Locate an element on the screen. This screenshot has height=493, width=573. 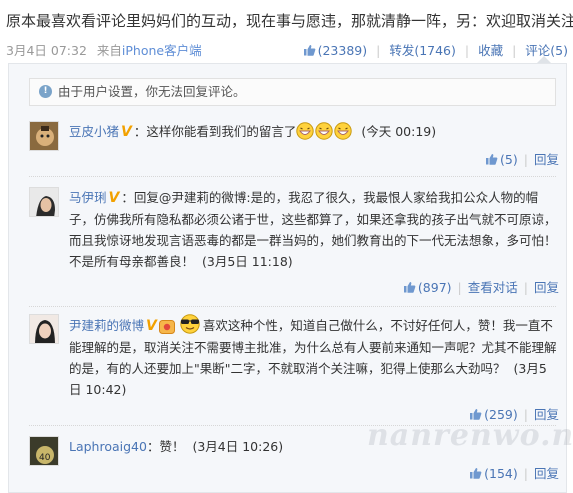
comment-username: Laphroaig40 is located at coordinates (108, 446).